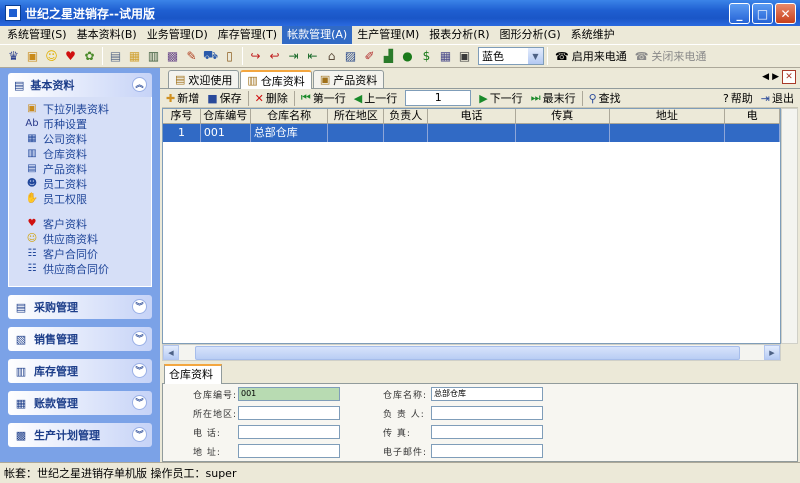  Describe the element at coordinates (388, 56) in the screenshot. I see `chart-icon: ▟` at that location.